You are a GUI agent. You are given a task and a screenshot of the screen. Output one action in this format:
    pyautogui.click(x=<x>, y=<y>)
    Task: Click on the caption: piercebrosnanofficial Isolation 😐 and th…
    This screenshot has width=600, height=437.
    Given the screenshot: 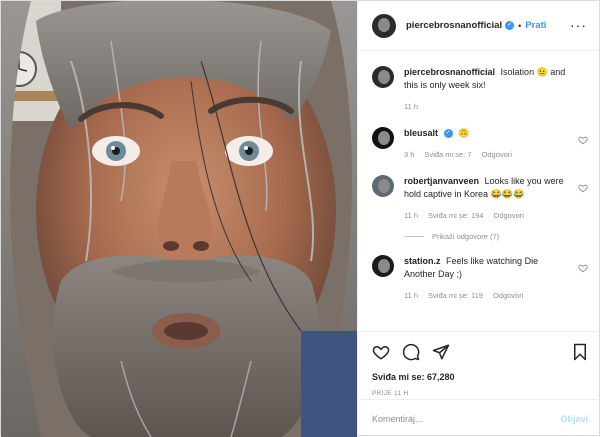 What is the action you would take?
    pyautogui.click(x=480, y=89)
    